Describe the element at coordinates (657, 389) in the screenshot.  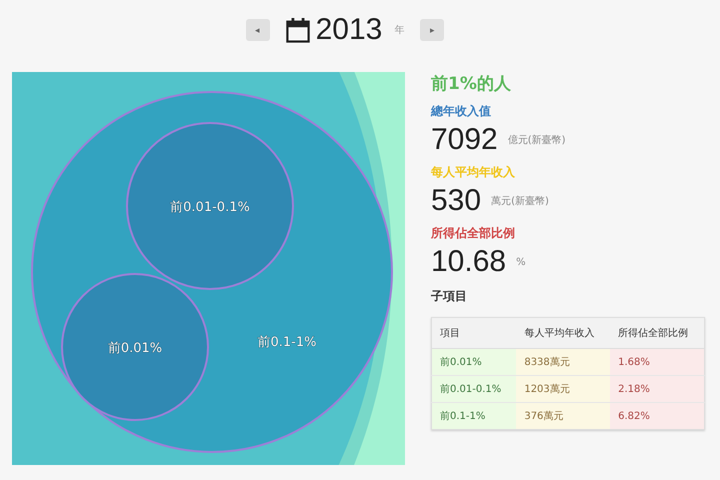
I see `table-cell: 2.18%` at that location.